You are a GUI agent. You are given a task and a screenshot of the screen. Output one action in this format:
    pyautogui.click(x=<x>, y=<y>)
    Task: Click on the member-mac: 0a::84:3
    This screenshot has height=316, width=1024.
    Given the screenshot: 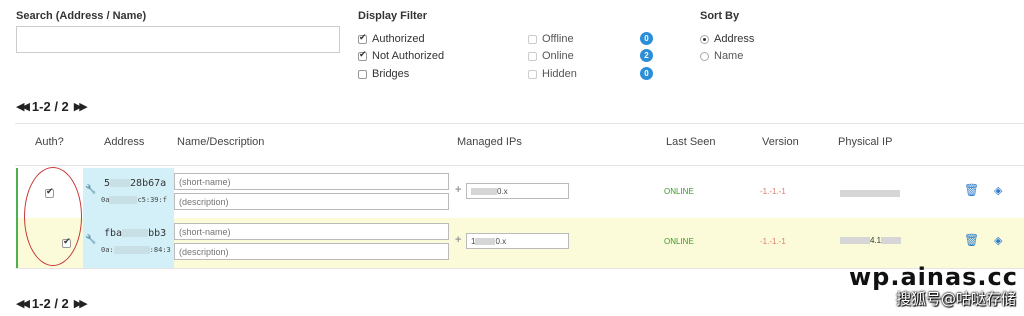 What is the action you would take?
    pyautogui.click(x=136, y=250)
    